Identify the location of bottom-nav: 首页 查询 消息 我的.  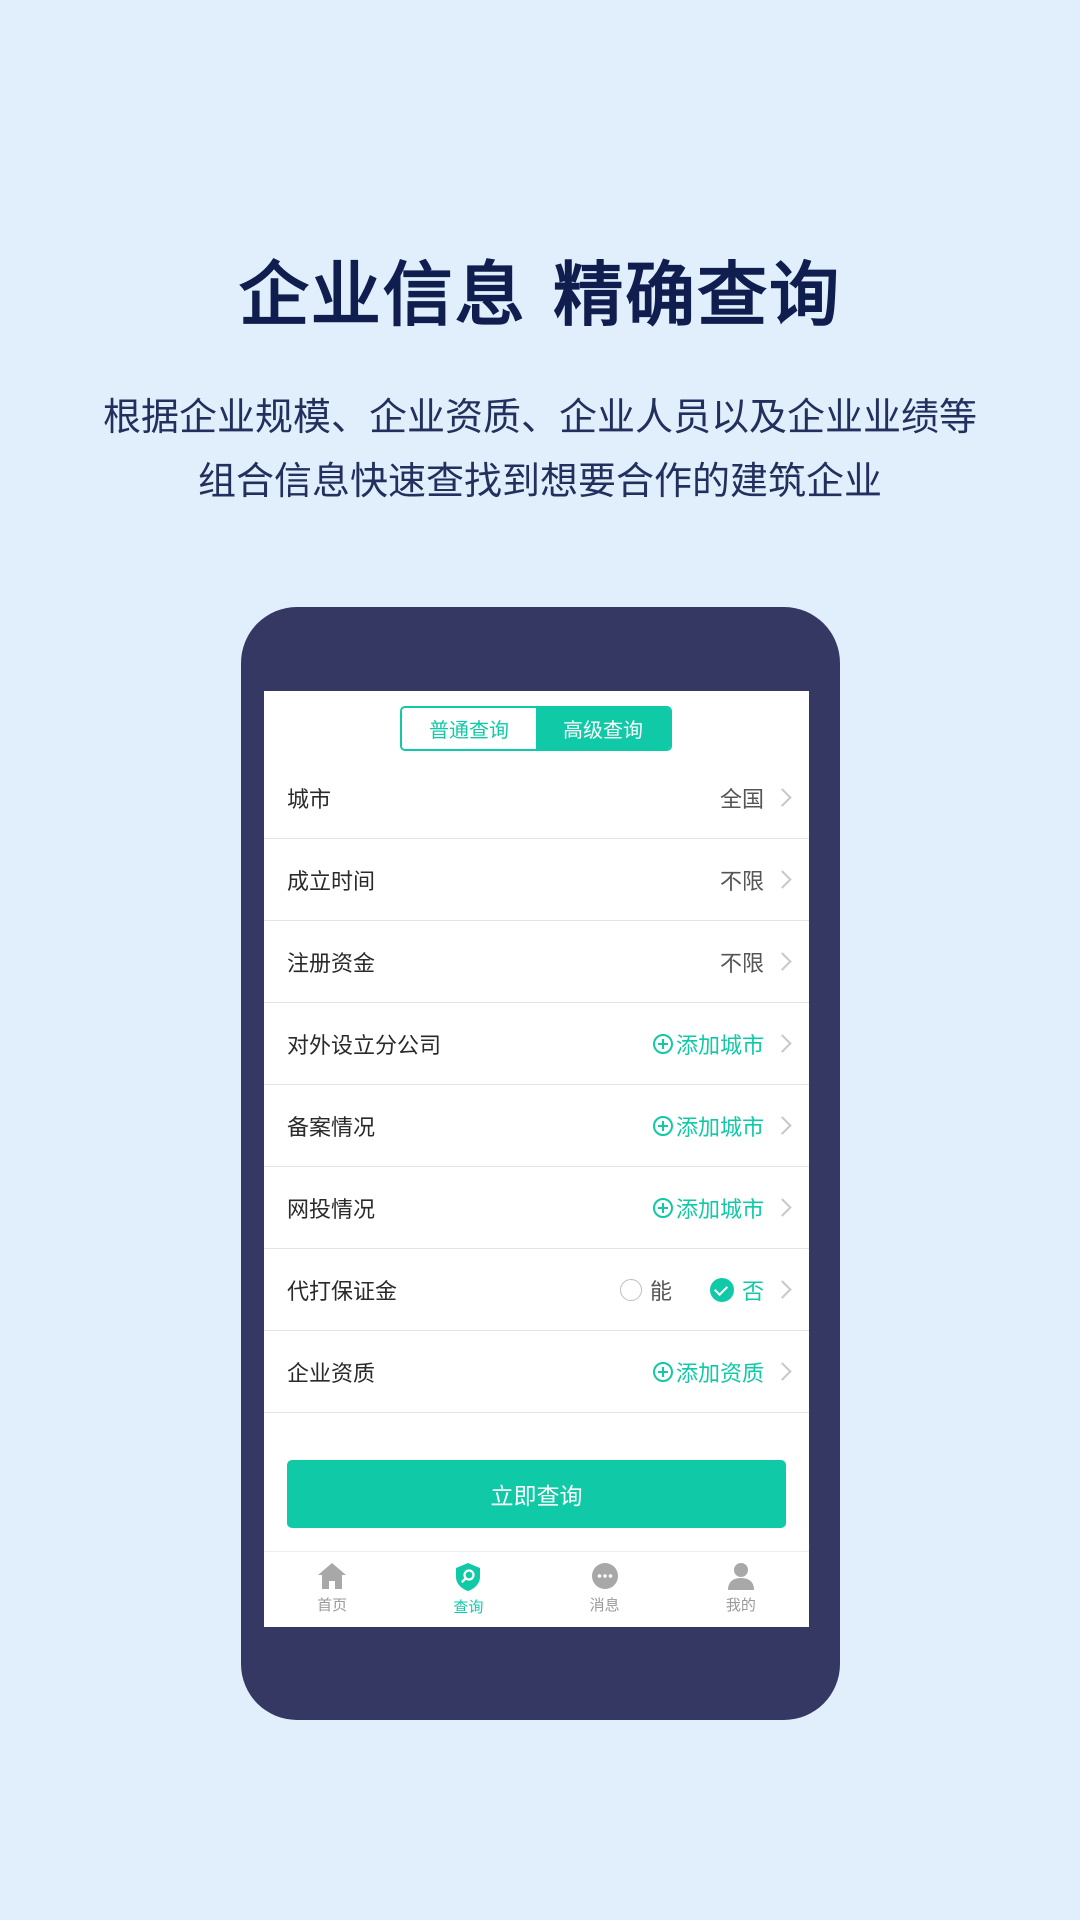
(536, 1589).